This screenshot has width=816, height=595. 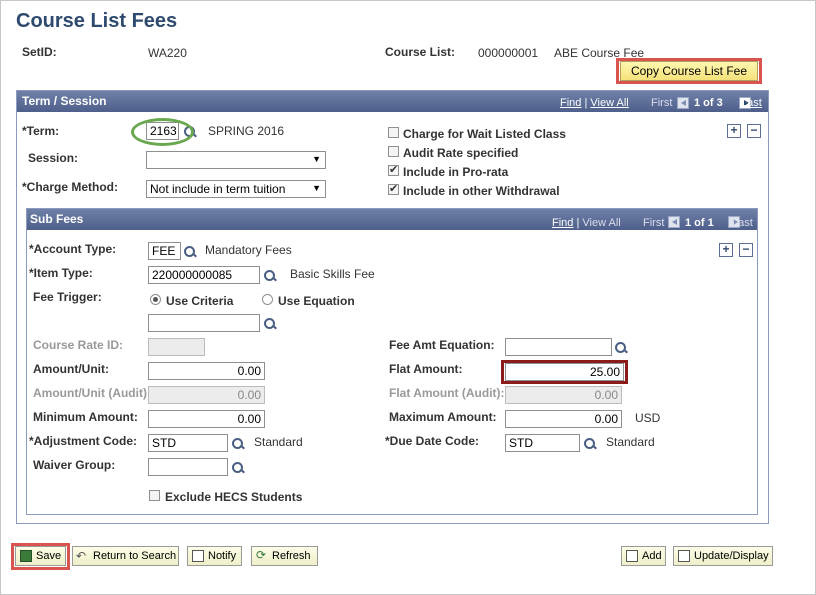 I want to click on fee-amt-equation-input, so click(x=558, y=347).